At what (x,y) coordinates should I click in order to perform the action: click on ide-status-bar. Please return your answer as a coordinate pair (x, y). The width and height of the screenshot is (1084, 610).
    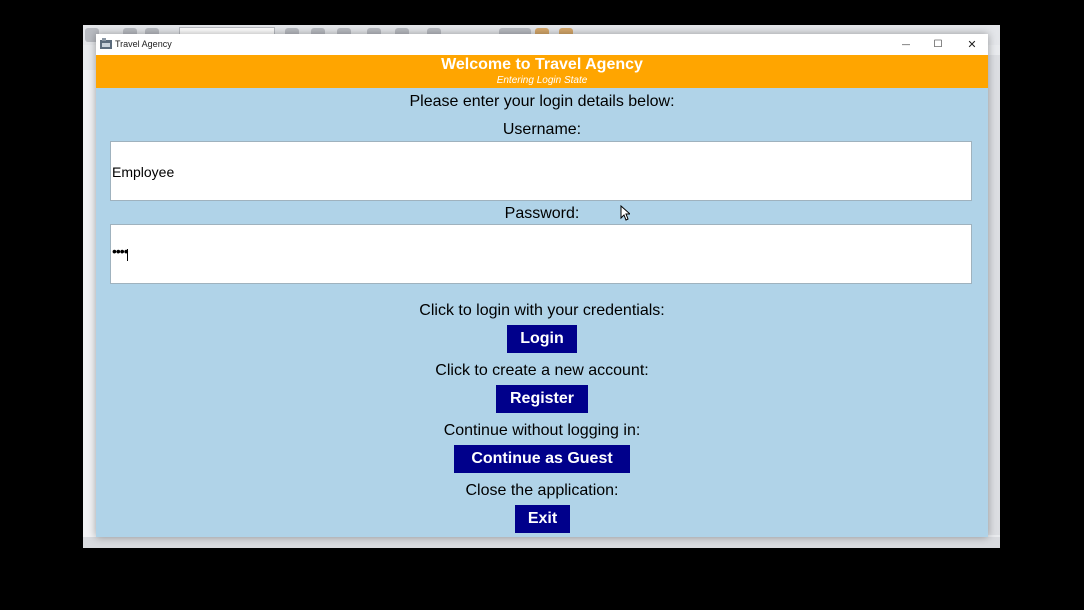
    Looking at the image, I should click on (541, 542).